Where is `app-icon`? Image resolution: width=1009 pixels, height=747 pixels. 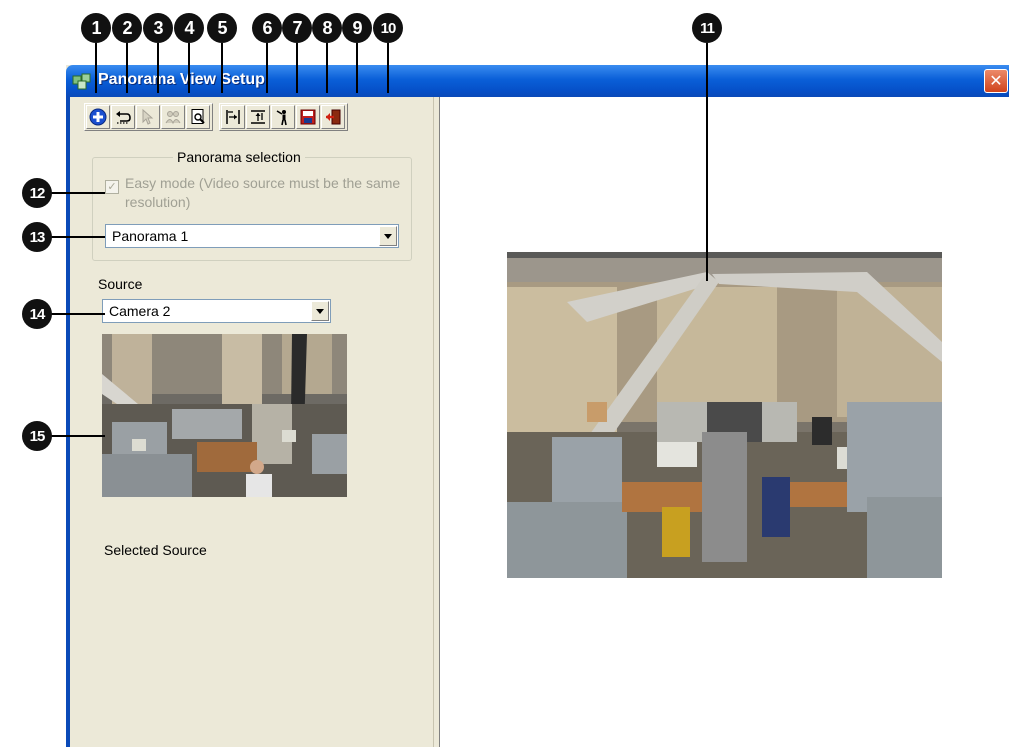 app-icon is located at coordinates (81, 81).